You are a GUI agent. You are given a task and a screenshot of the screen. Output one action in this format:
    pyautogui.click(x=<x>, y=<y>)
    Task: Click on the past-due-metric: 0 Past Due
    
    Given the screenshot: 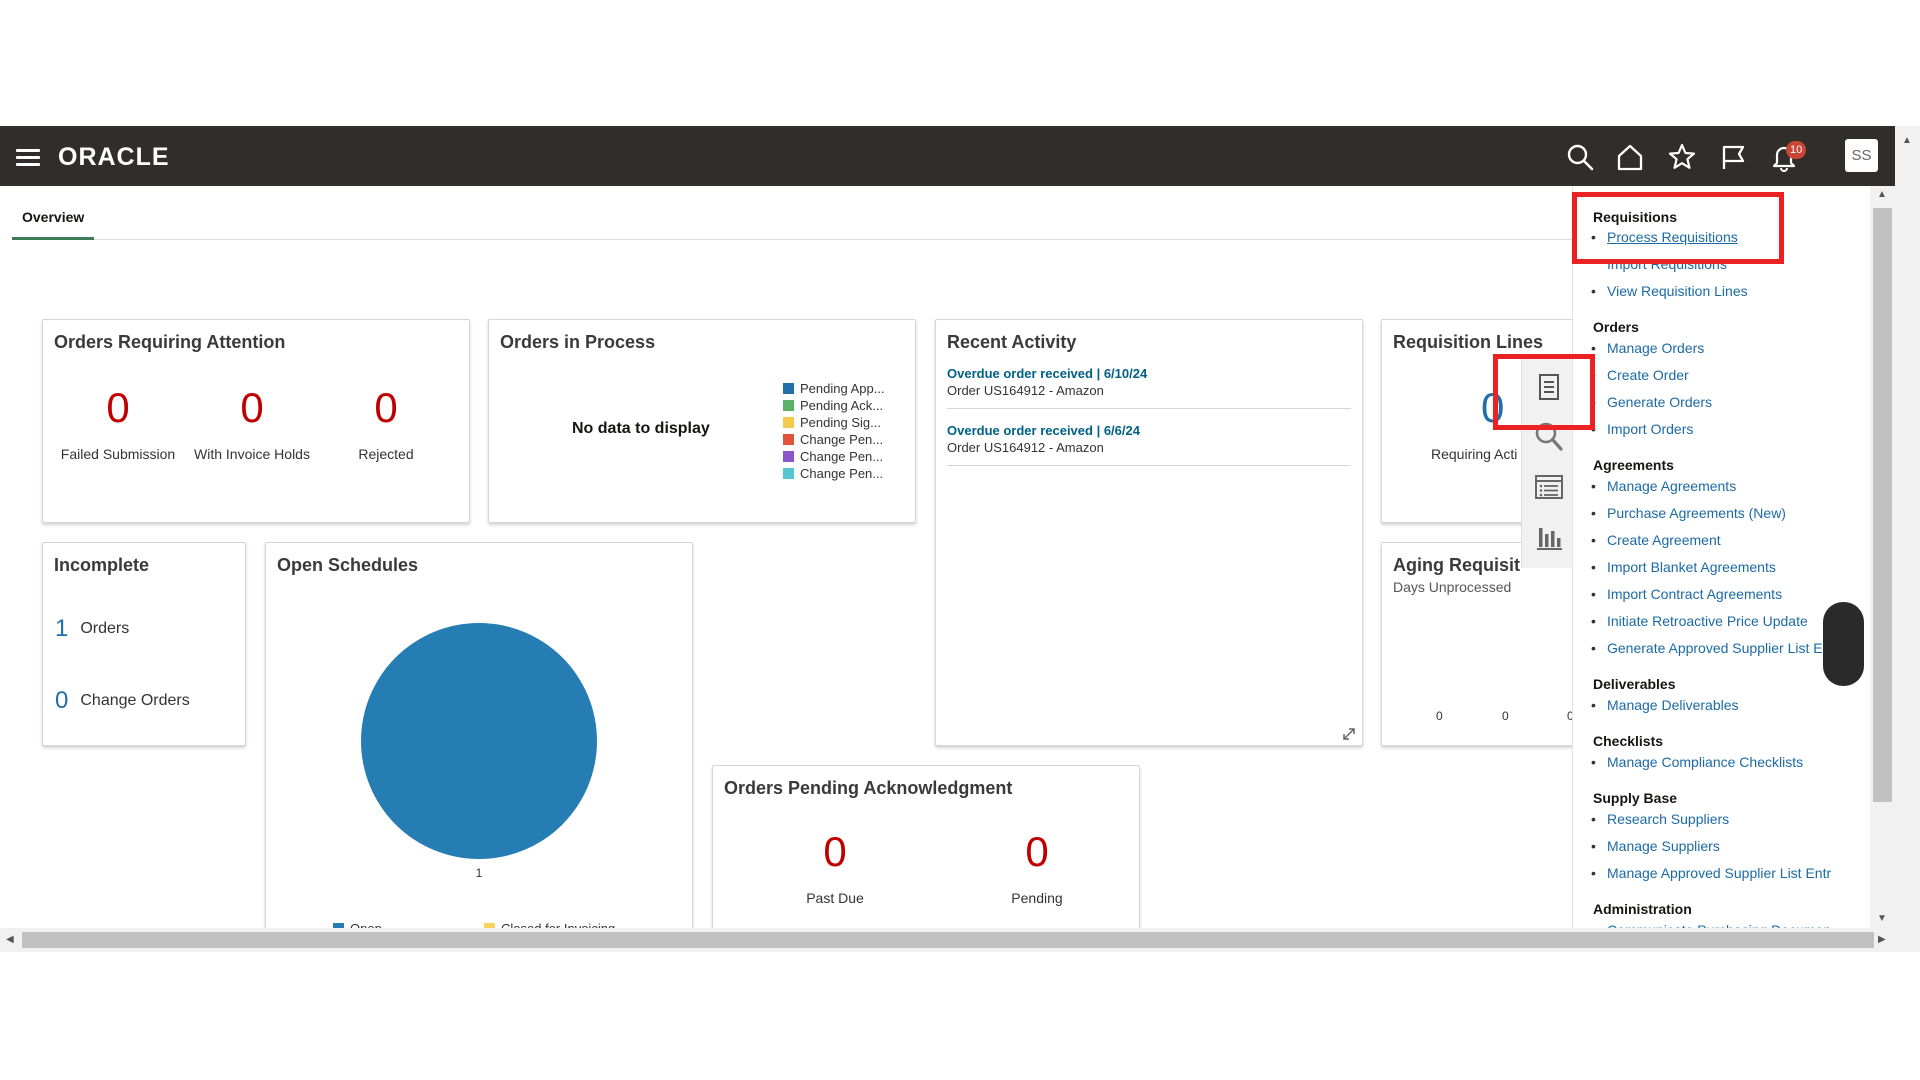 What is the action you would take?
    pyautogui.click(x=835, y=867)
    